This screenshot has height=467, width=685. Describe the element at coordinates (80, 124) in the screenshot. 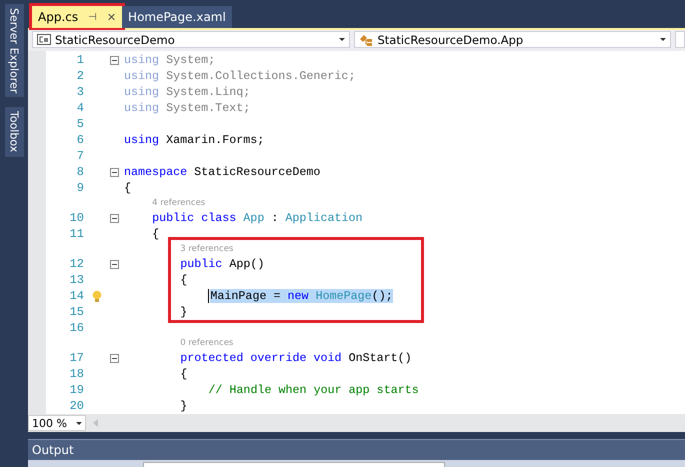

I see `line-number: 5` at that location.